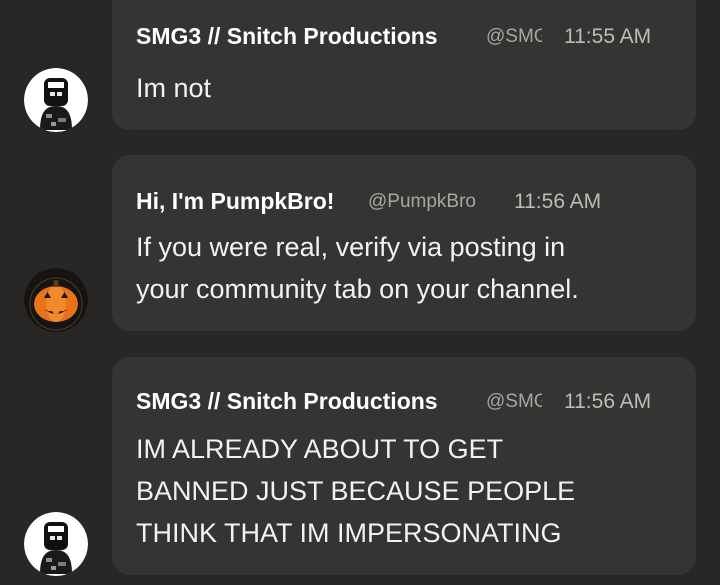 This screenshot has width=720, height=585. What do you see at coordinates (356, 491) in the screenshot?
I see `message-line: BANNED JUST BECAUSE PEOPLE` at bounding box center [356, 491].